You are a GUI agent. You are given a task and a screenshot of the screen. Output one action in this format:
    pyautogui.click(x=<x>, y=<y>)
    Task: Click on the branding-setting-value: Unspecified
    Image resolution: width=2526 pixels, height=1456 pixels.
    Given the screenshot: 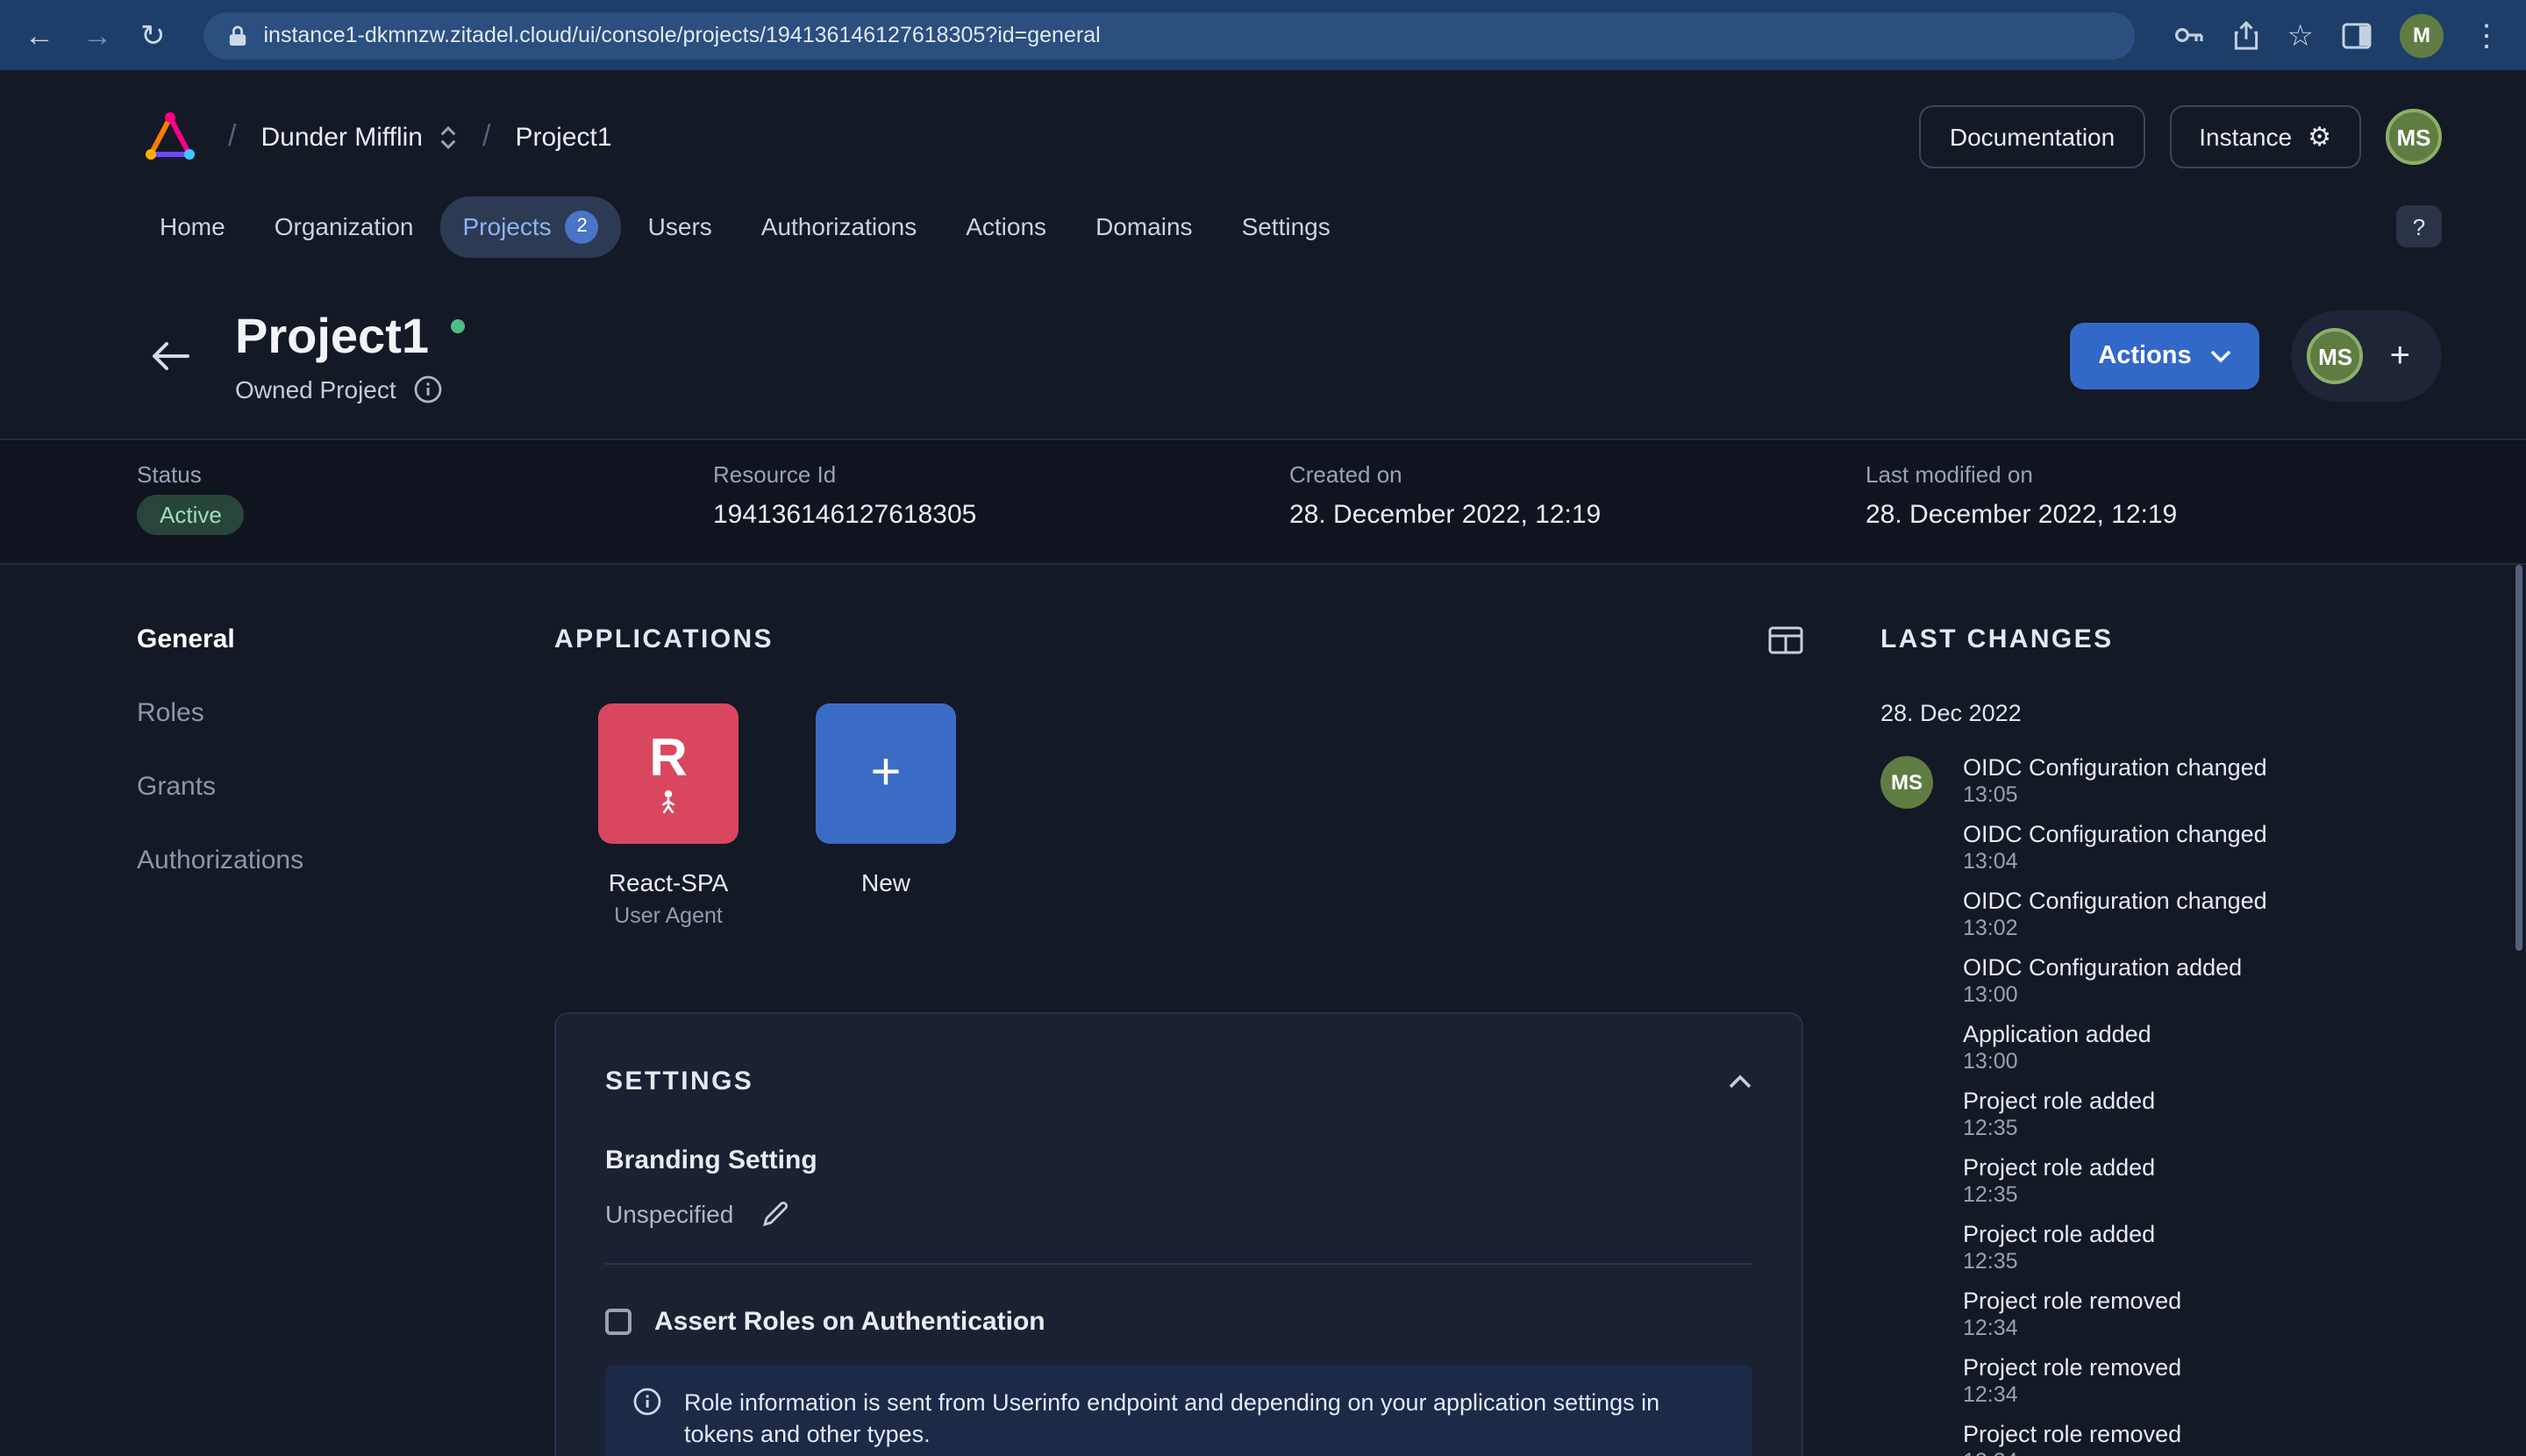 What is the action you would take?
    pyautogui.click(x=669, y=1214)
    